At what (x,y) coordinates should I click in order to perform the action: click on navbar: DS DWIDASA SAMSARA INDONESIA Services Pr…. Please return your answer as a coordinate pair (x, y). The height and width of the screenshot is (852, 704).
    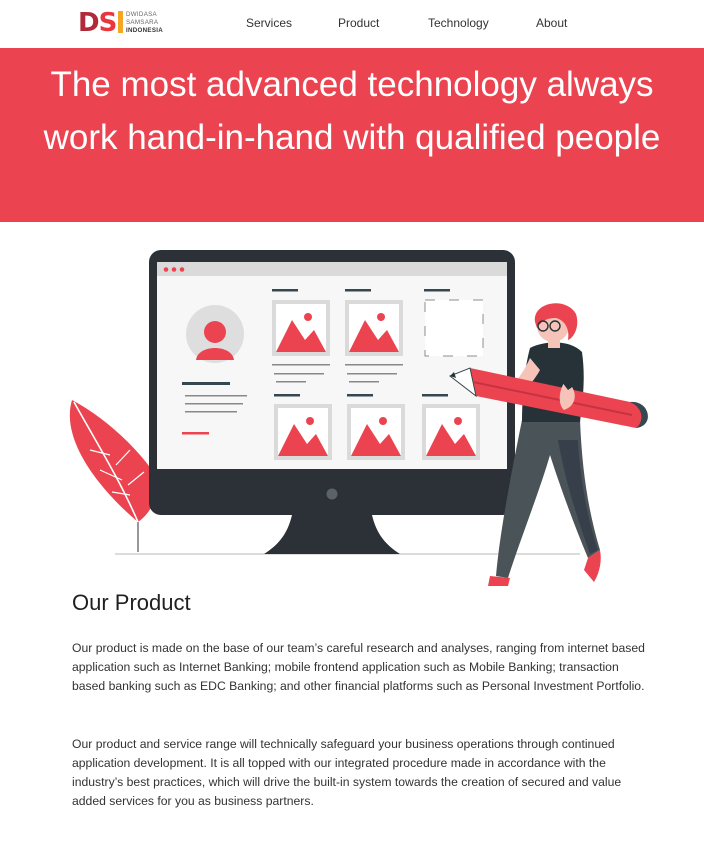
    Looking at the image, I should click on (352, 24).